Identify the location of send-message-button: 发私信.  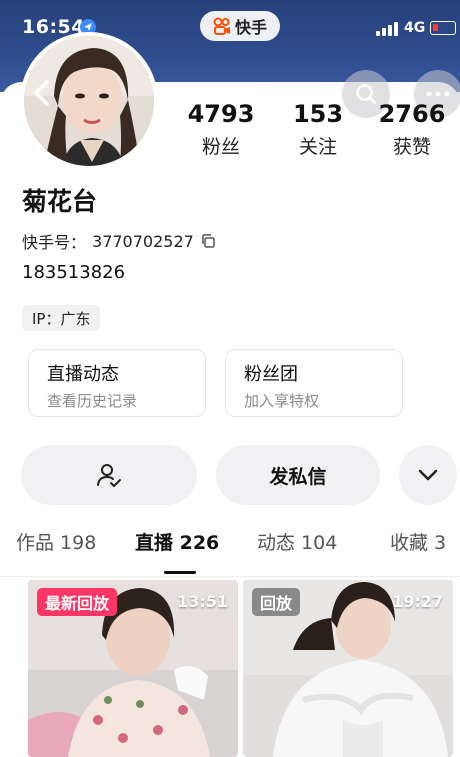
(298, 475).